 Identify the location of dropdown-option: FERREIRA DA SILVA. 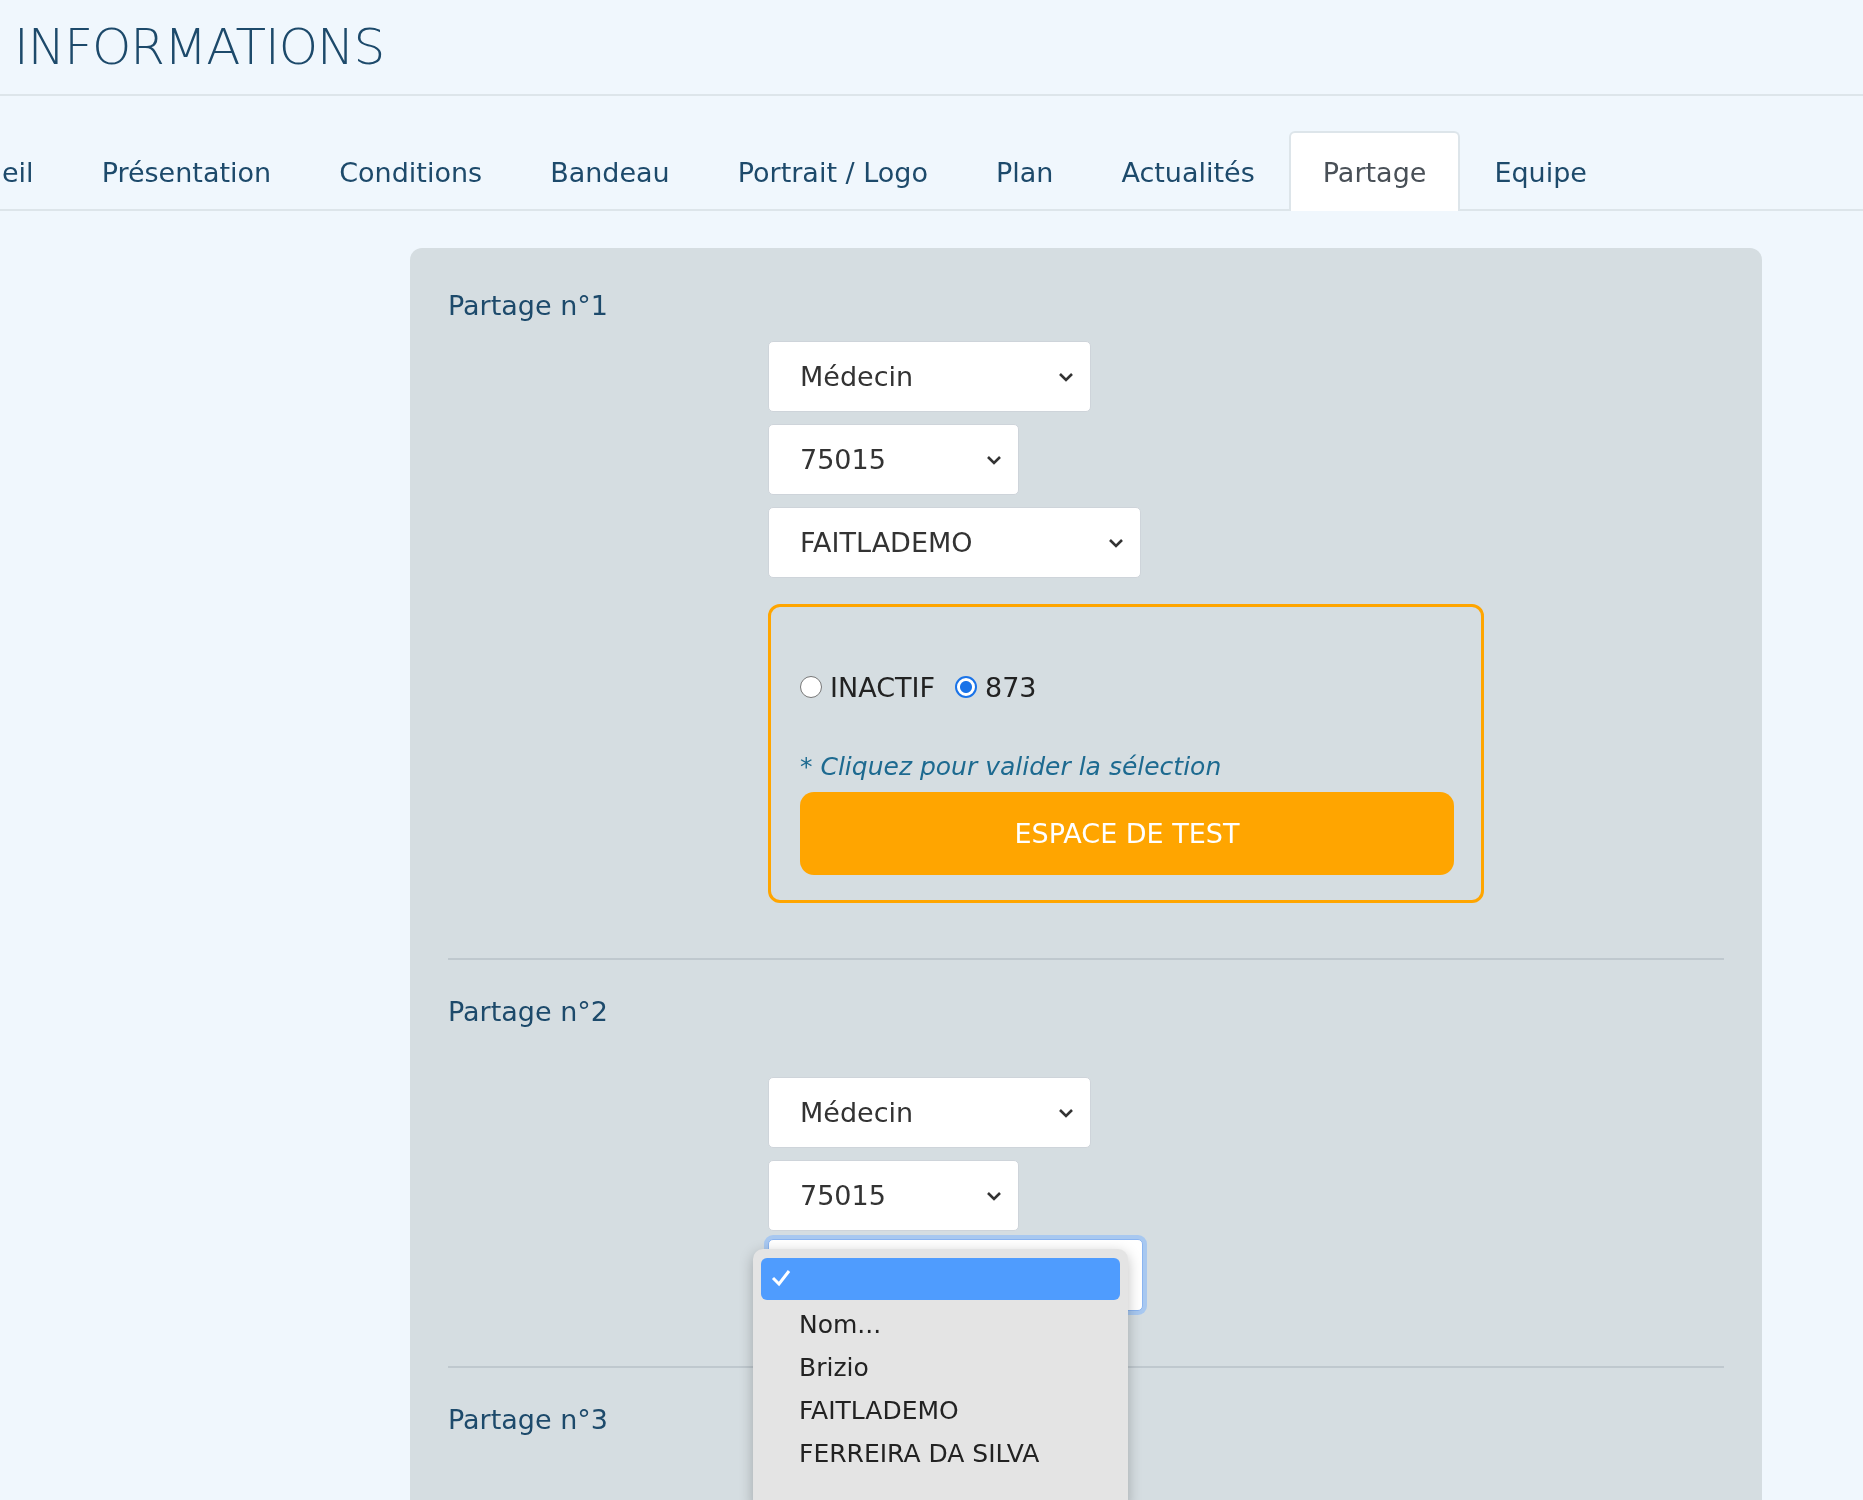
(940, 1453).